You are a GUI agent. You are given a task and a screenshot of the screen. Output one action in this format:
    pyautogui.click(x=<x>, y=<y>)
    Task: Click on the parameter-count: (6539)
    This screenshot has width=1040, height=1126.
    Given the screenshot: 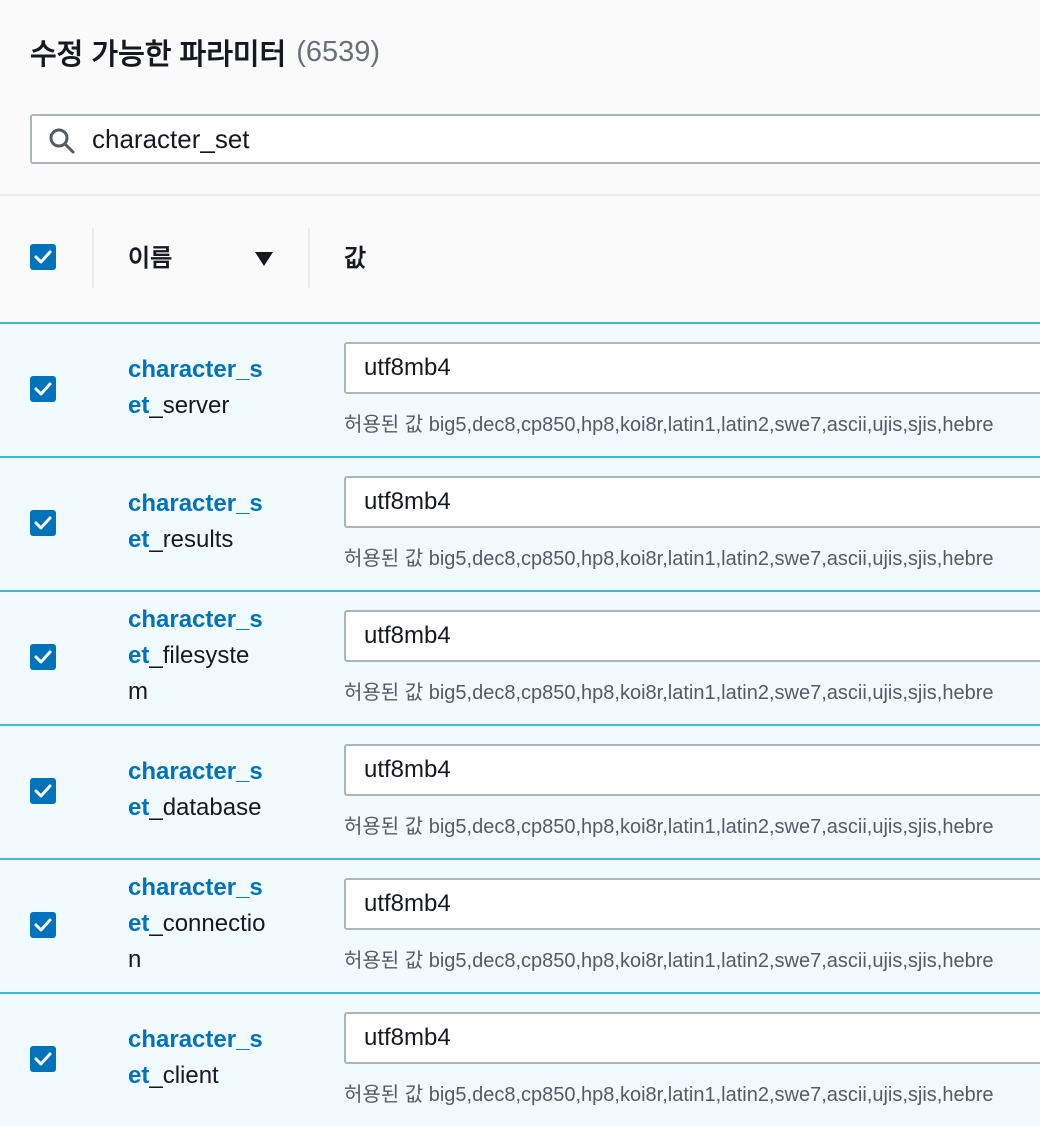 What is the action you would take?
    pyautogui.click(x=338, y=51)
    